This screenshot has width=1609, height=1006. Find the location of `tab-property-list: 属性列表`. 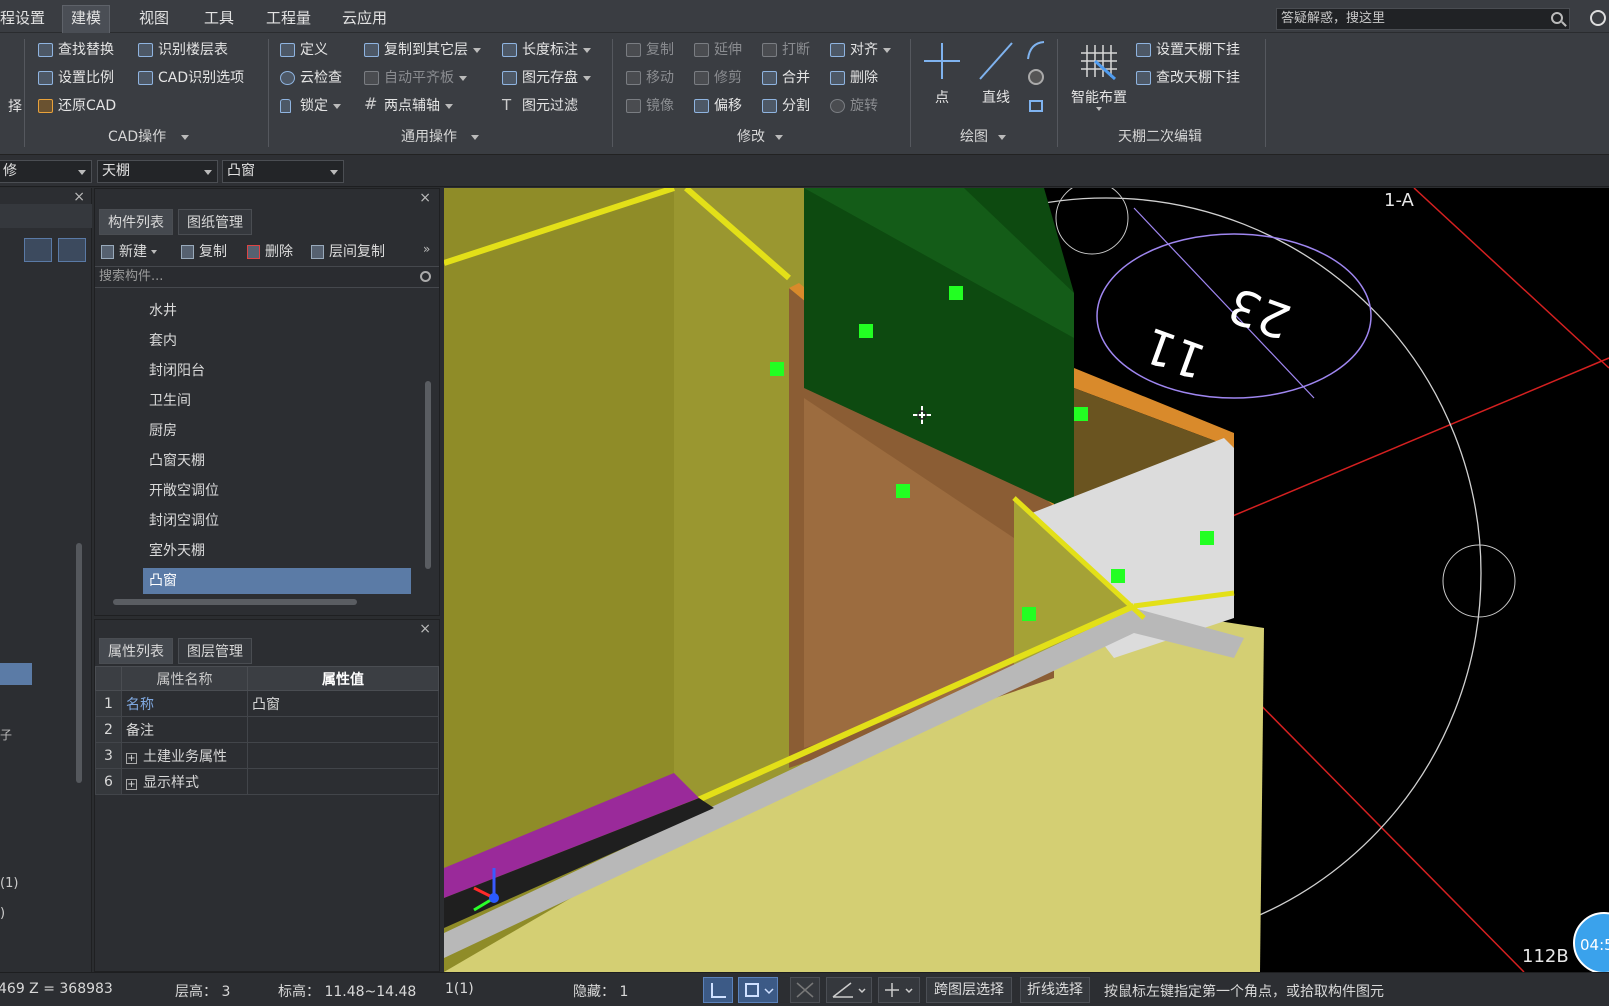

tab-property-list: 属性列表 is located at coordinates (136, 651).